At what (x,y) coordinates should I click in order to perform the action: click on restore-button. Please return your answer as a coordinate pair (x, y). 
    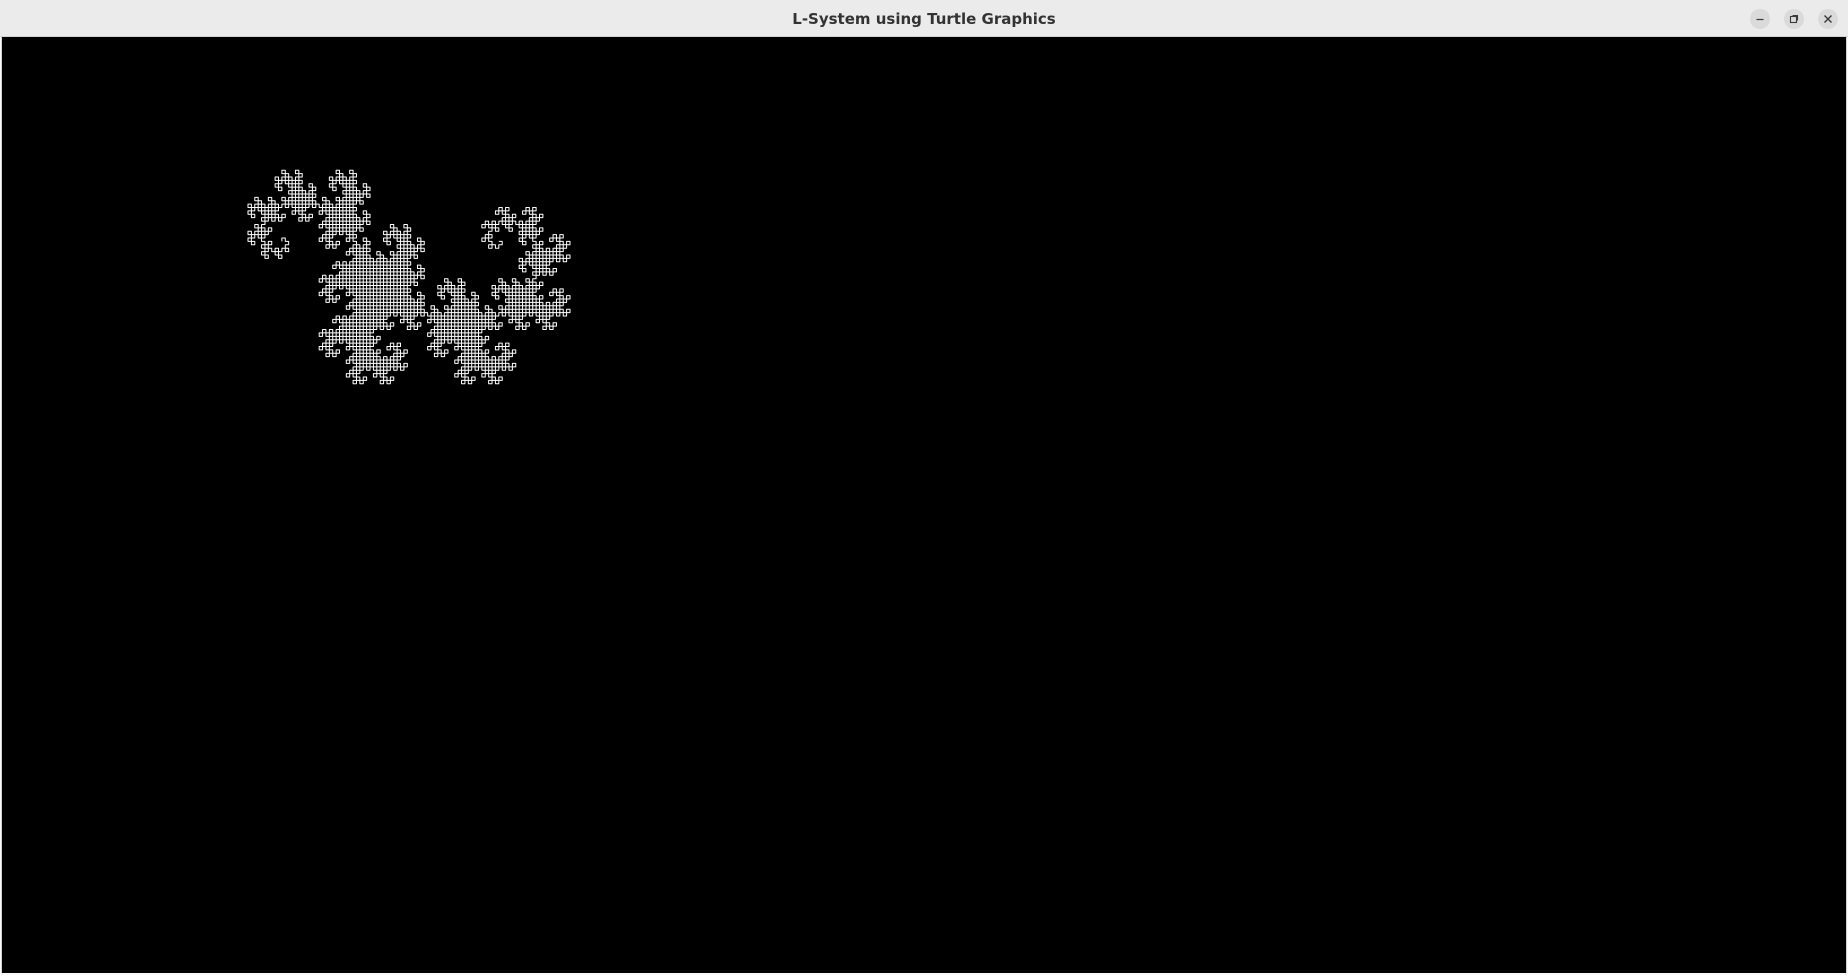
    Looking at the image, I should click on (1794, 19).